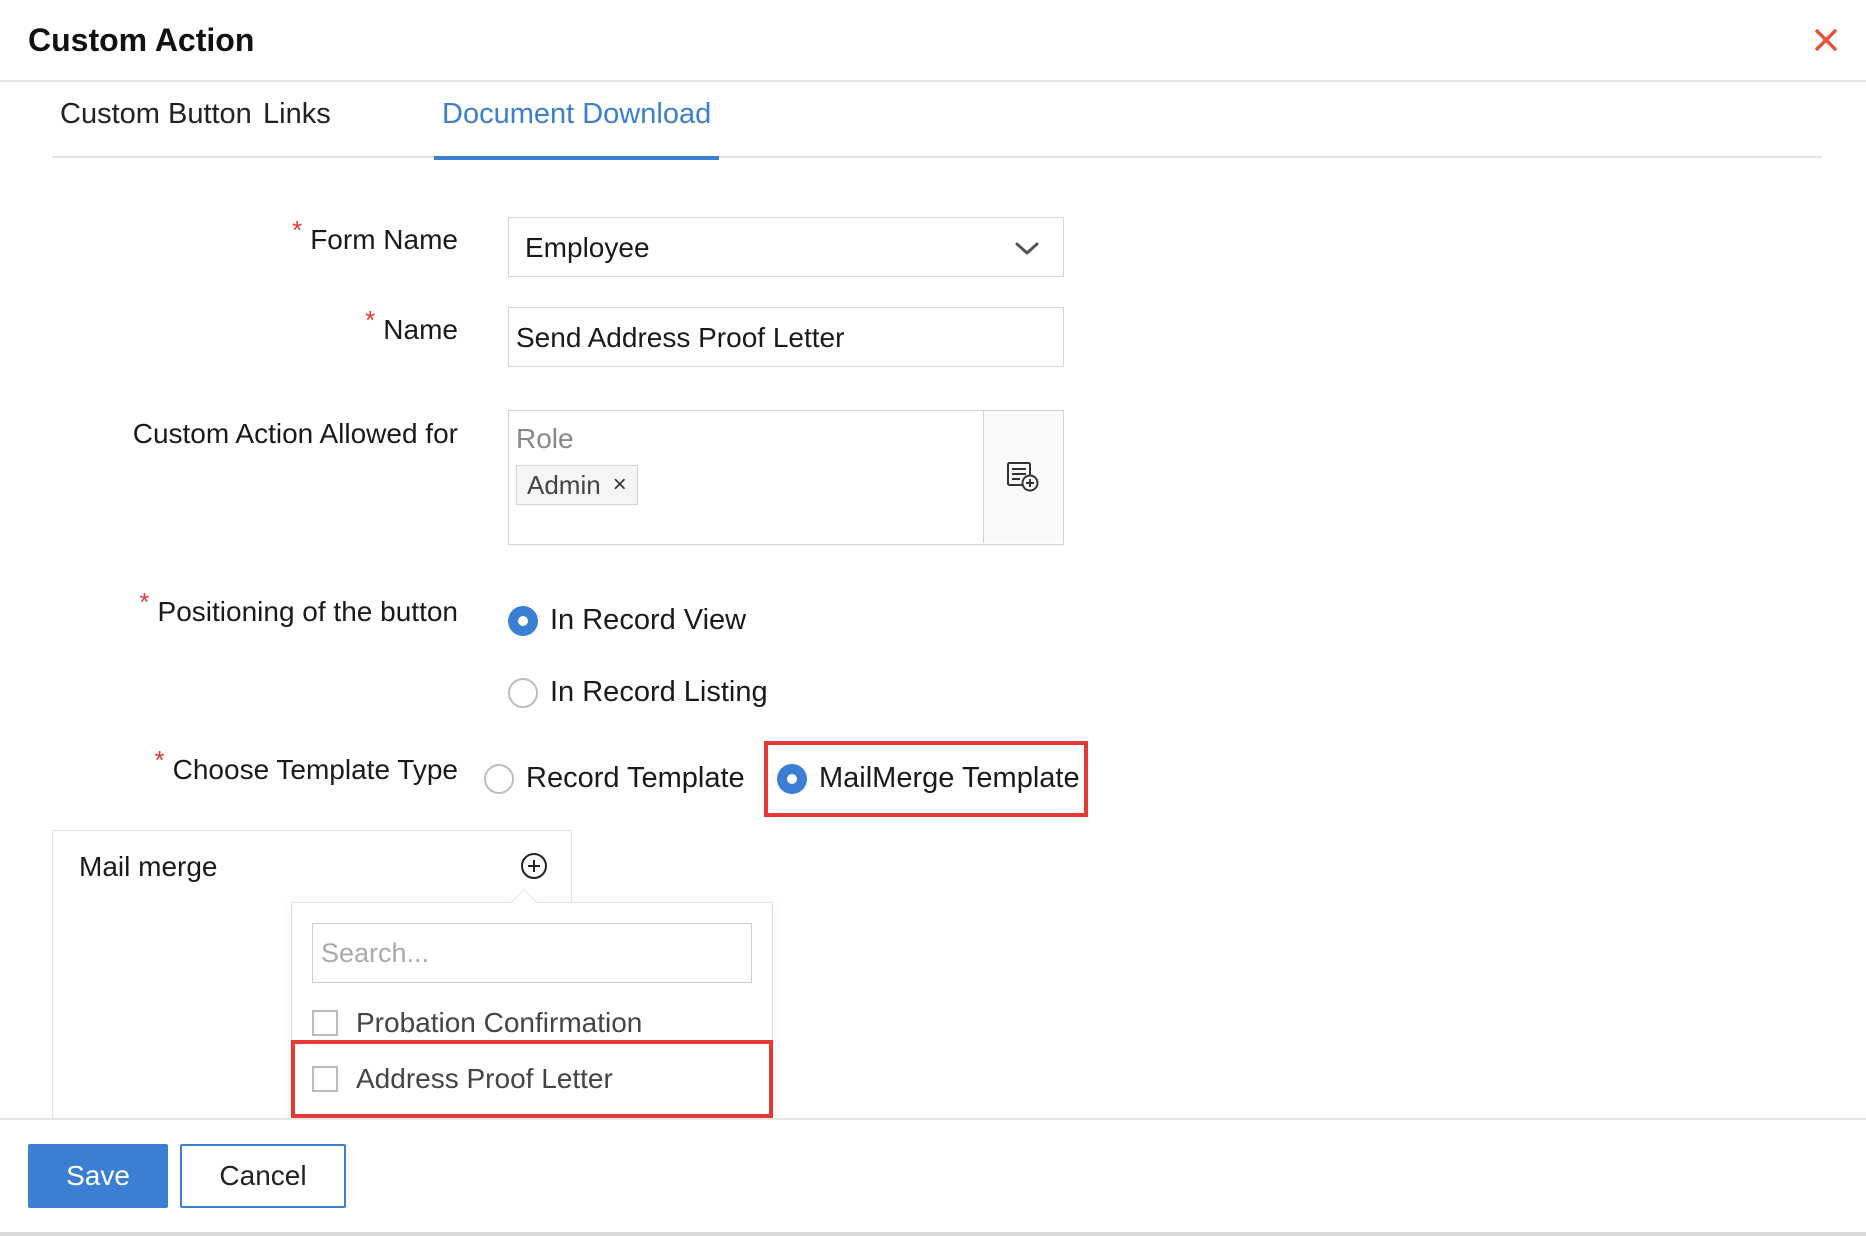  What do you see at coordinates (545, 438) in the screenshot?
I see `role-placeholder: Role` at bounding box center [545, 438].